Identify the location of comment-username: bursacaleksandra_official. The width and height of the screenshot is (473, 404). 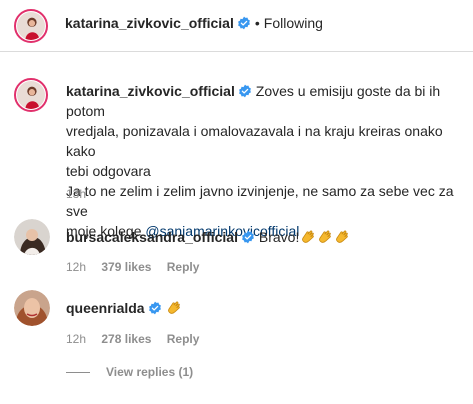
(152, 237).